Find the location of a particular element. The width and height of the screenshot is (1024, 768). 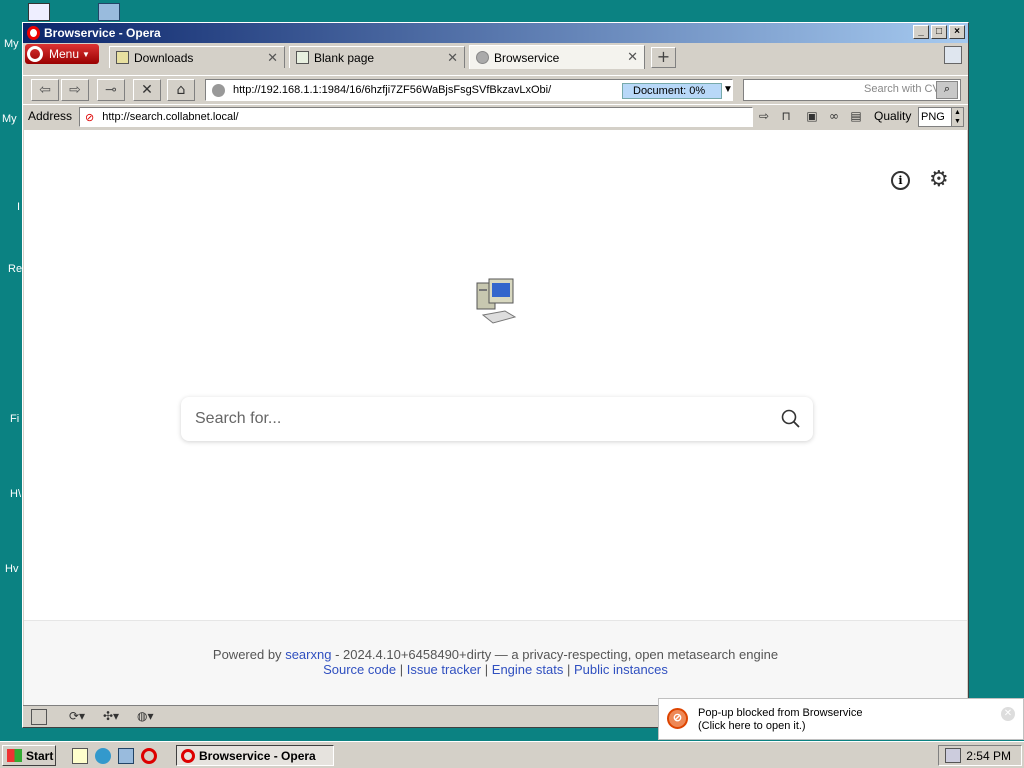

system-tray: 2:54 PM is located at coordinates (980, 755).